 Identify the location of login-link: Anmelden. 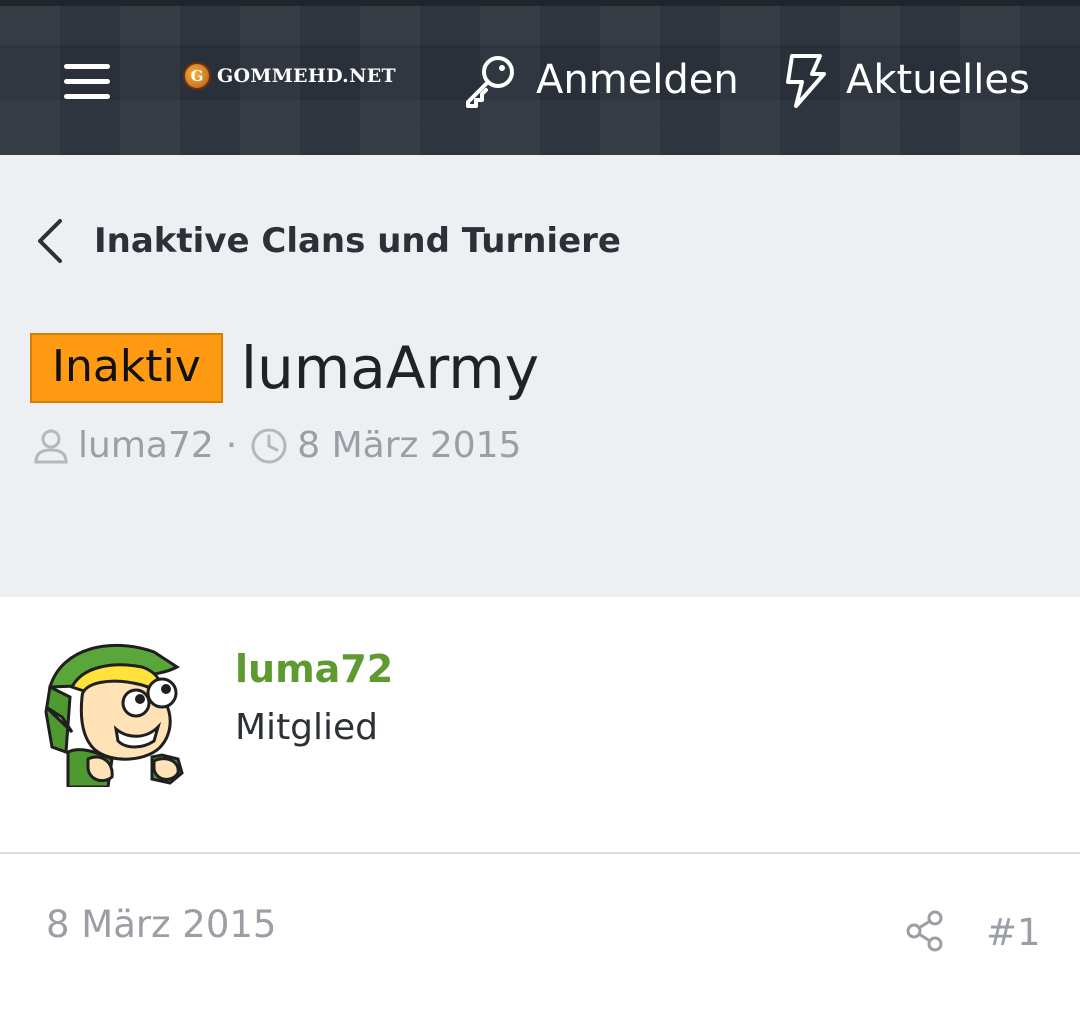
(600, 80).